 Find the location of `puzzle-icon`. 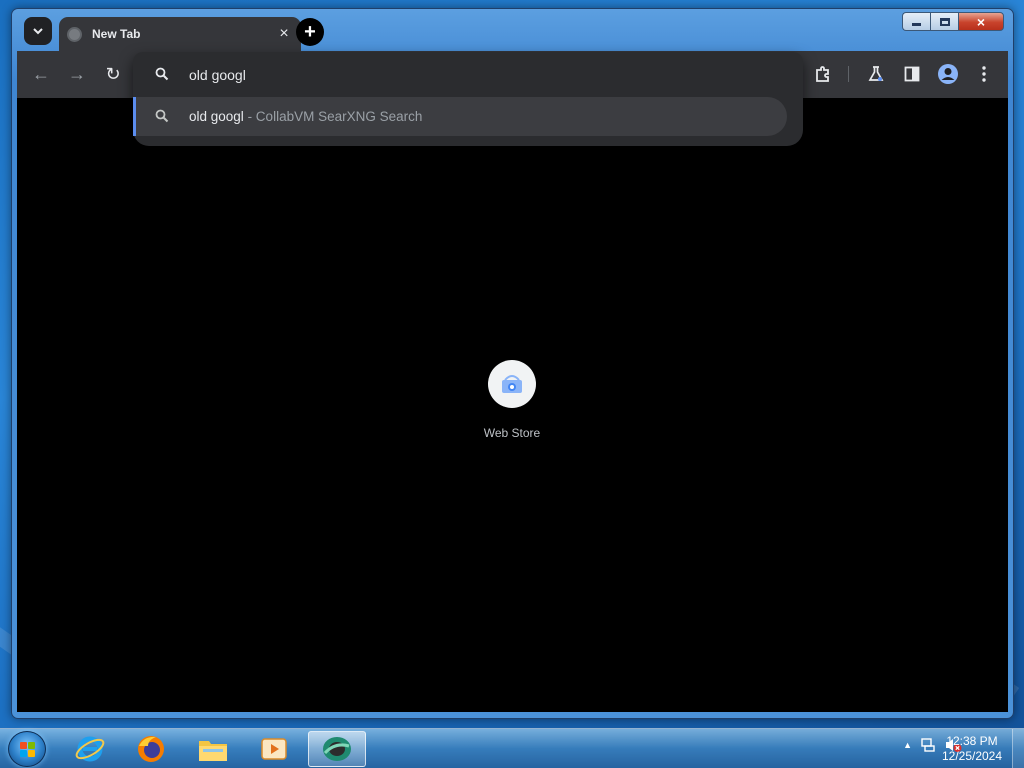

puzzle-icon is located at coordinates (822, 74).